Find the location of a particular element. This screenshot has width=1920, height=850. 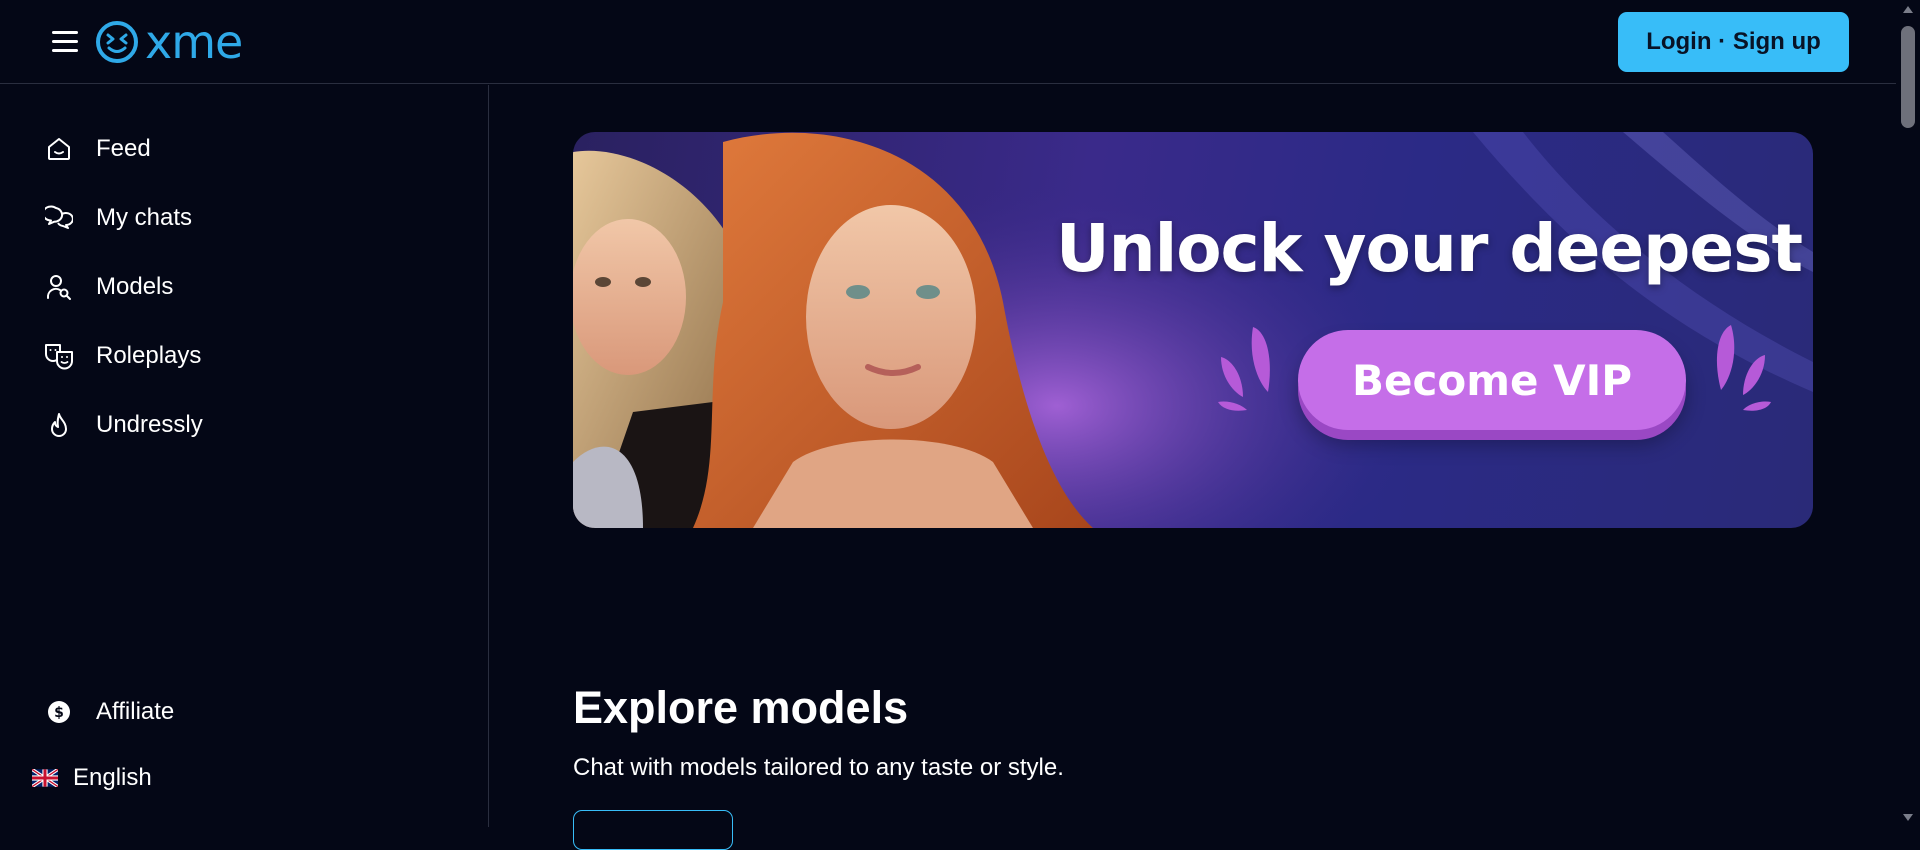

scroll-up-arrow-icon is located at coordinates (1908, 9).